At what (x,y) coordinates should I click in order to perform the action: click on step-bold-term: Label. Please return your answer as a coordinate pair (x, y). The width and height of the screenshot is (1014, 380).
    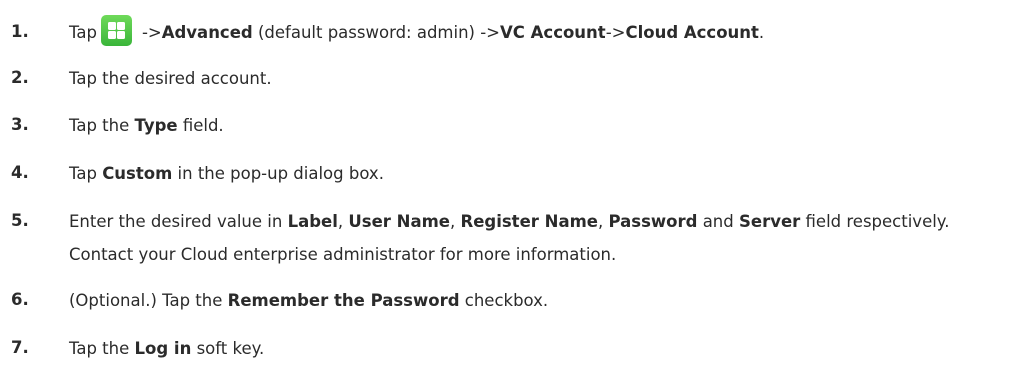
    Looking at the image, I should click on (312, 221).